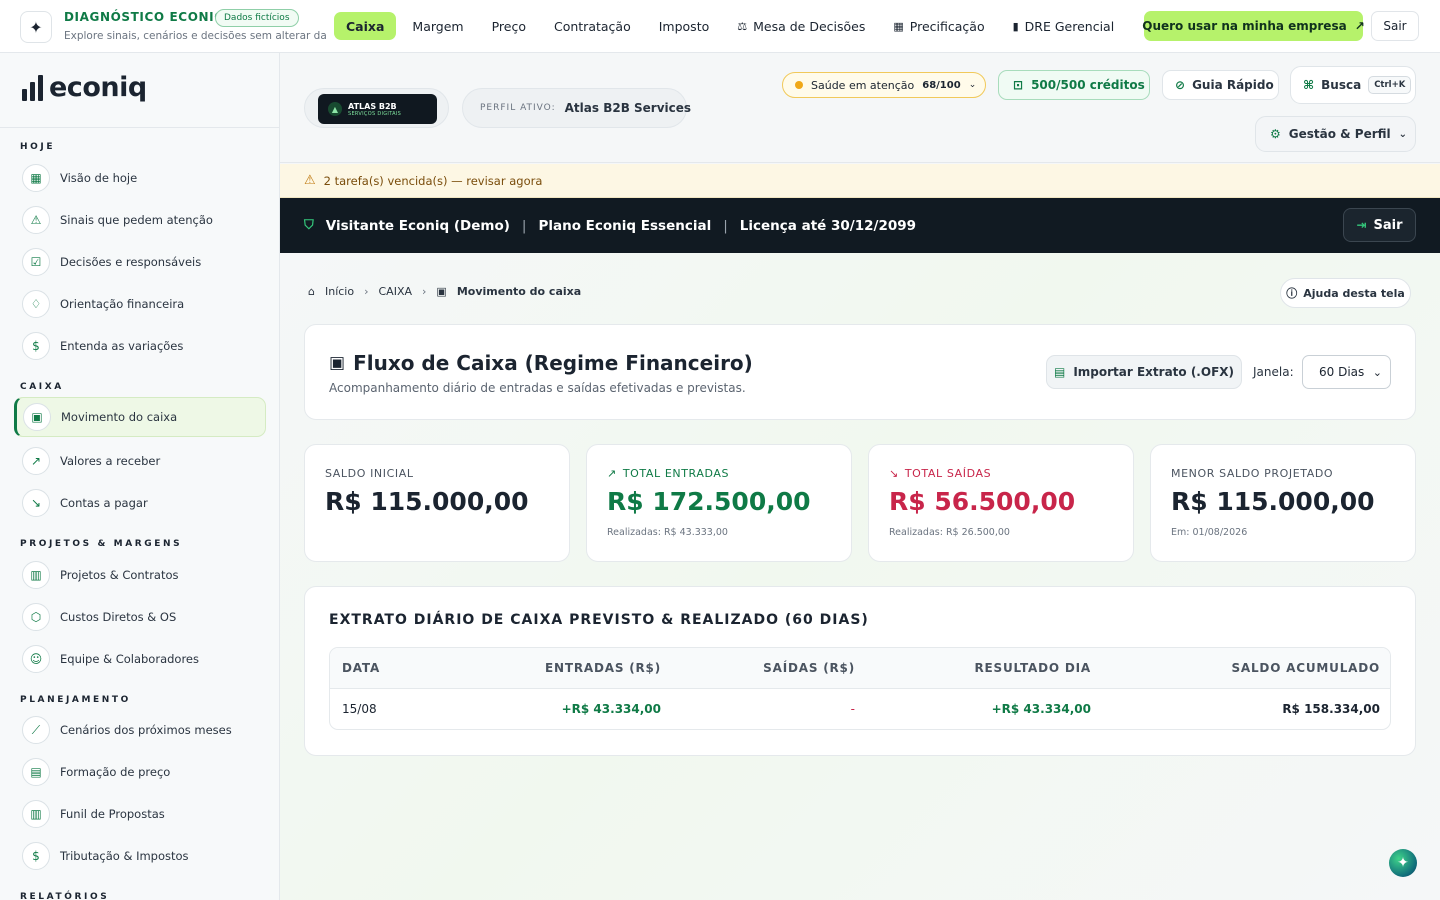  I want to click on sidebar-item-tributacao: $ Tributação & Impostos, so click(140, 856).